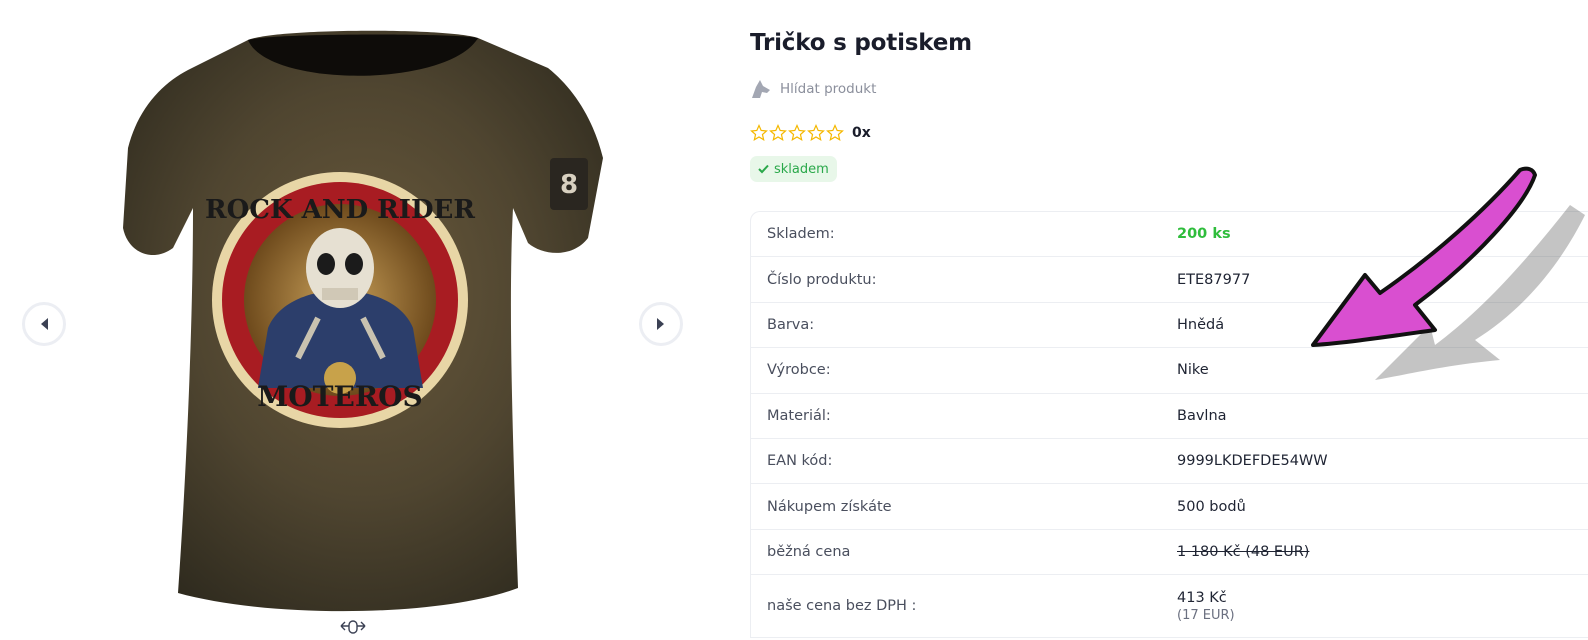 The image size is (1588, 640). I want to click on param-value: 413 Kč (17 EUR), so click(1206, 606).